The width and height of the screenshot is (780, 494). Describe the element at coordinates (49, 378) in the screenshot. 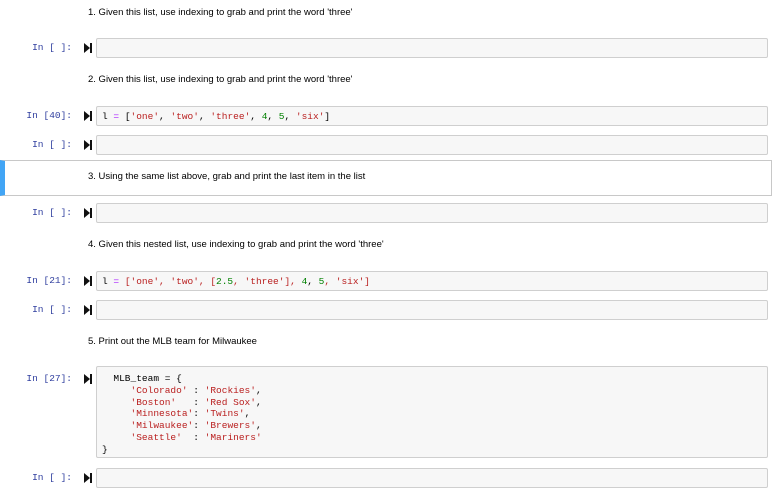

I see `cell-prompt: In [27]:` at that location.